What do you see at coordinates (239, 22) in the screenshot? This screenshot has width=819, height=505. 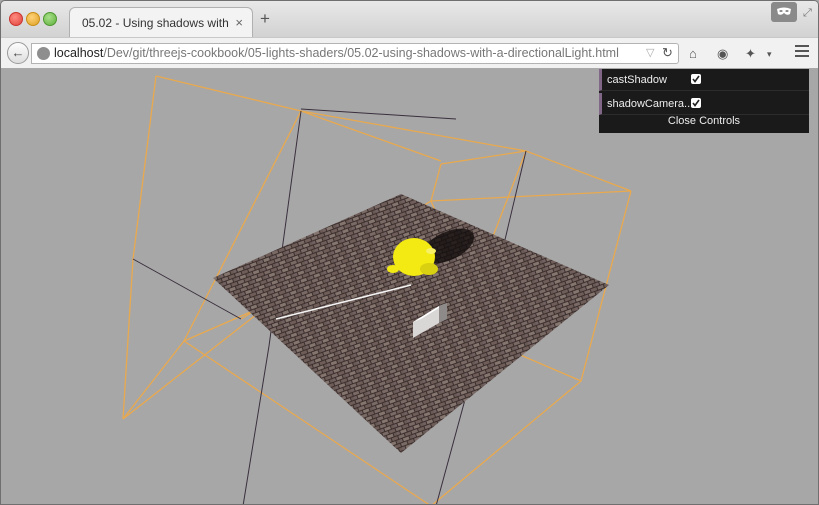 I see `tab-close-icon: ×` at bounding box center [239, 22].